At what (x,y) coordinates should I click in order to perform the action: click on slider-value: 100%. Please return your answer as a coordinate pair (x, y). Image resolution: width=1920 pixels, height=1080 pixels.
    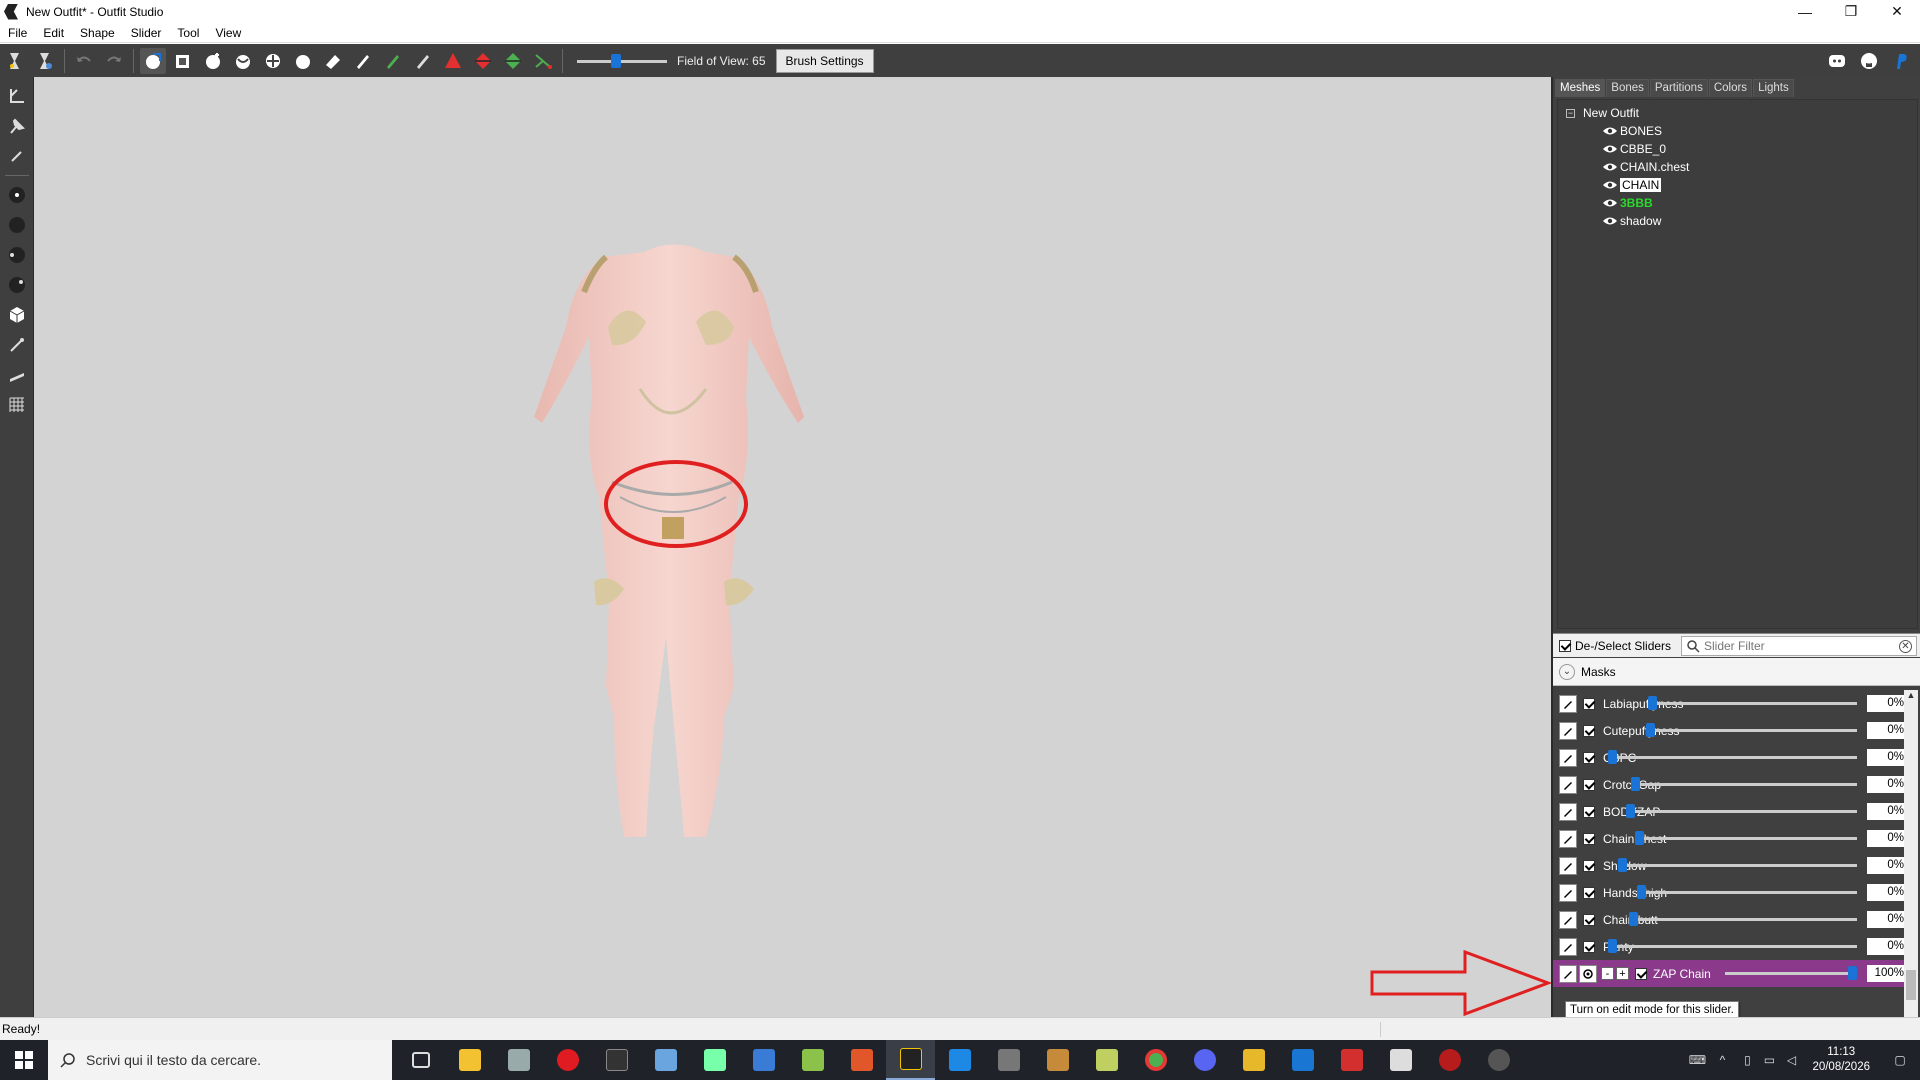
    Looking at the image, I should click on (1887, 973).